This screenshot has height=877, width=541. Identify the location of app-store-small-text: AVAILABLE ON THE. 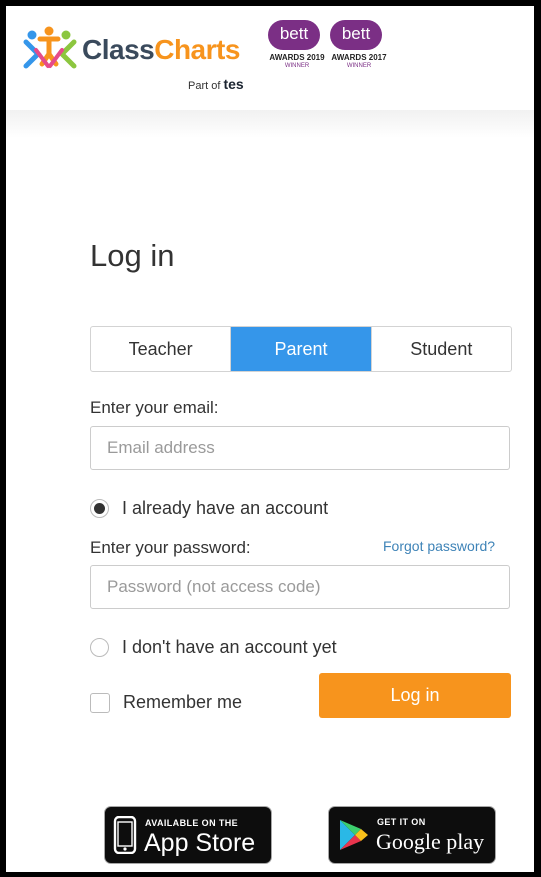
(192, 823).